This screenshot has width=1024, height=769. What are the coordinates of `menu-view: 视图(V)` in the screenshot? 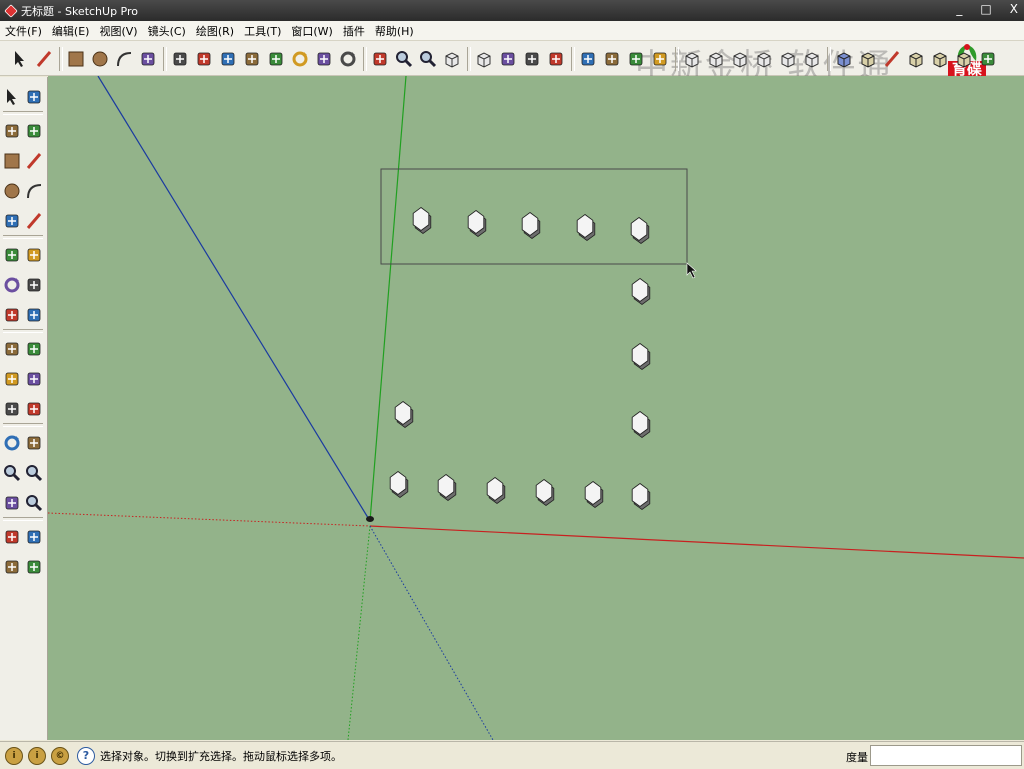 It's located at (118, 31).